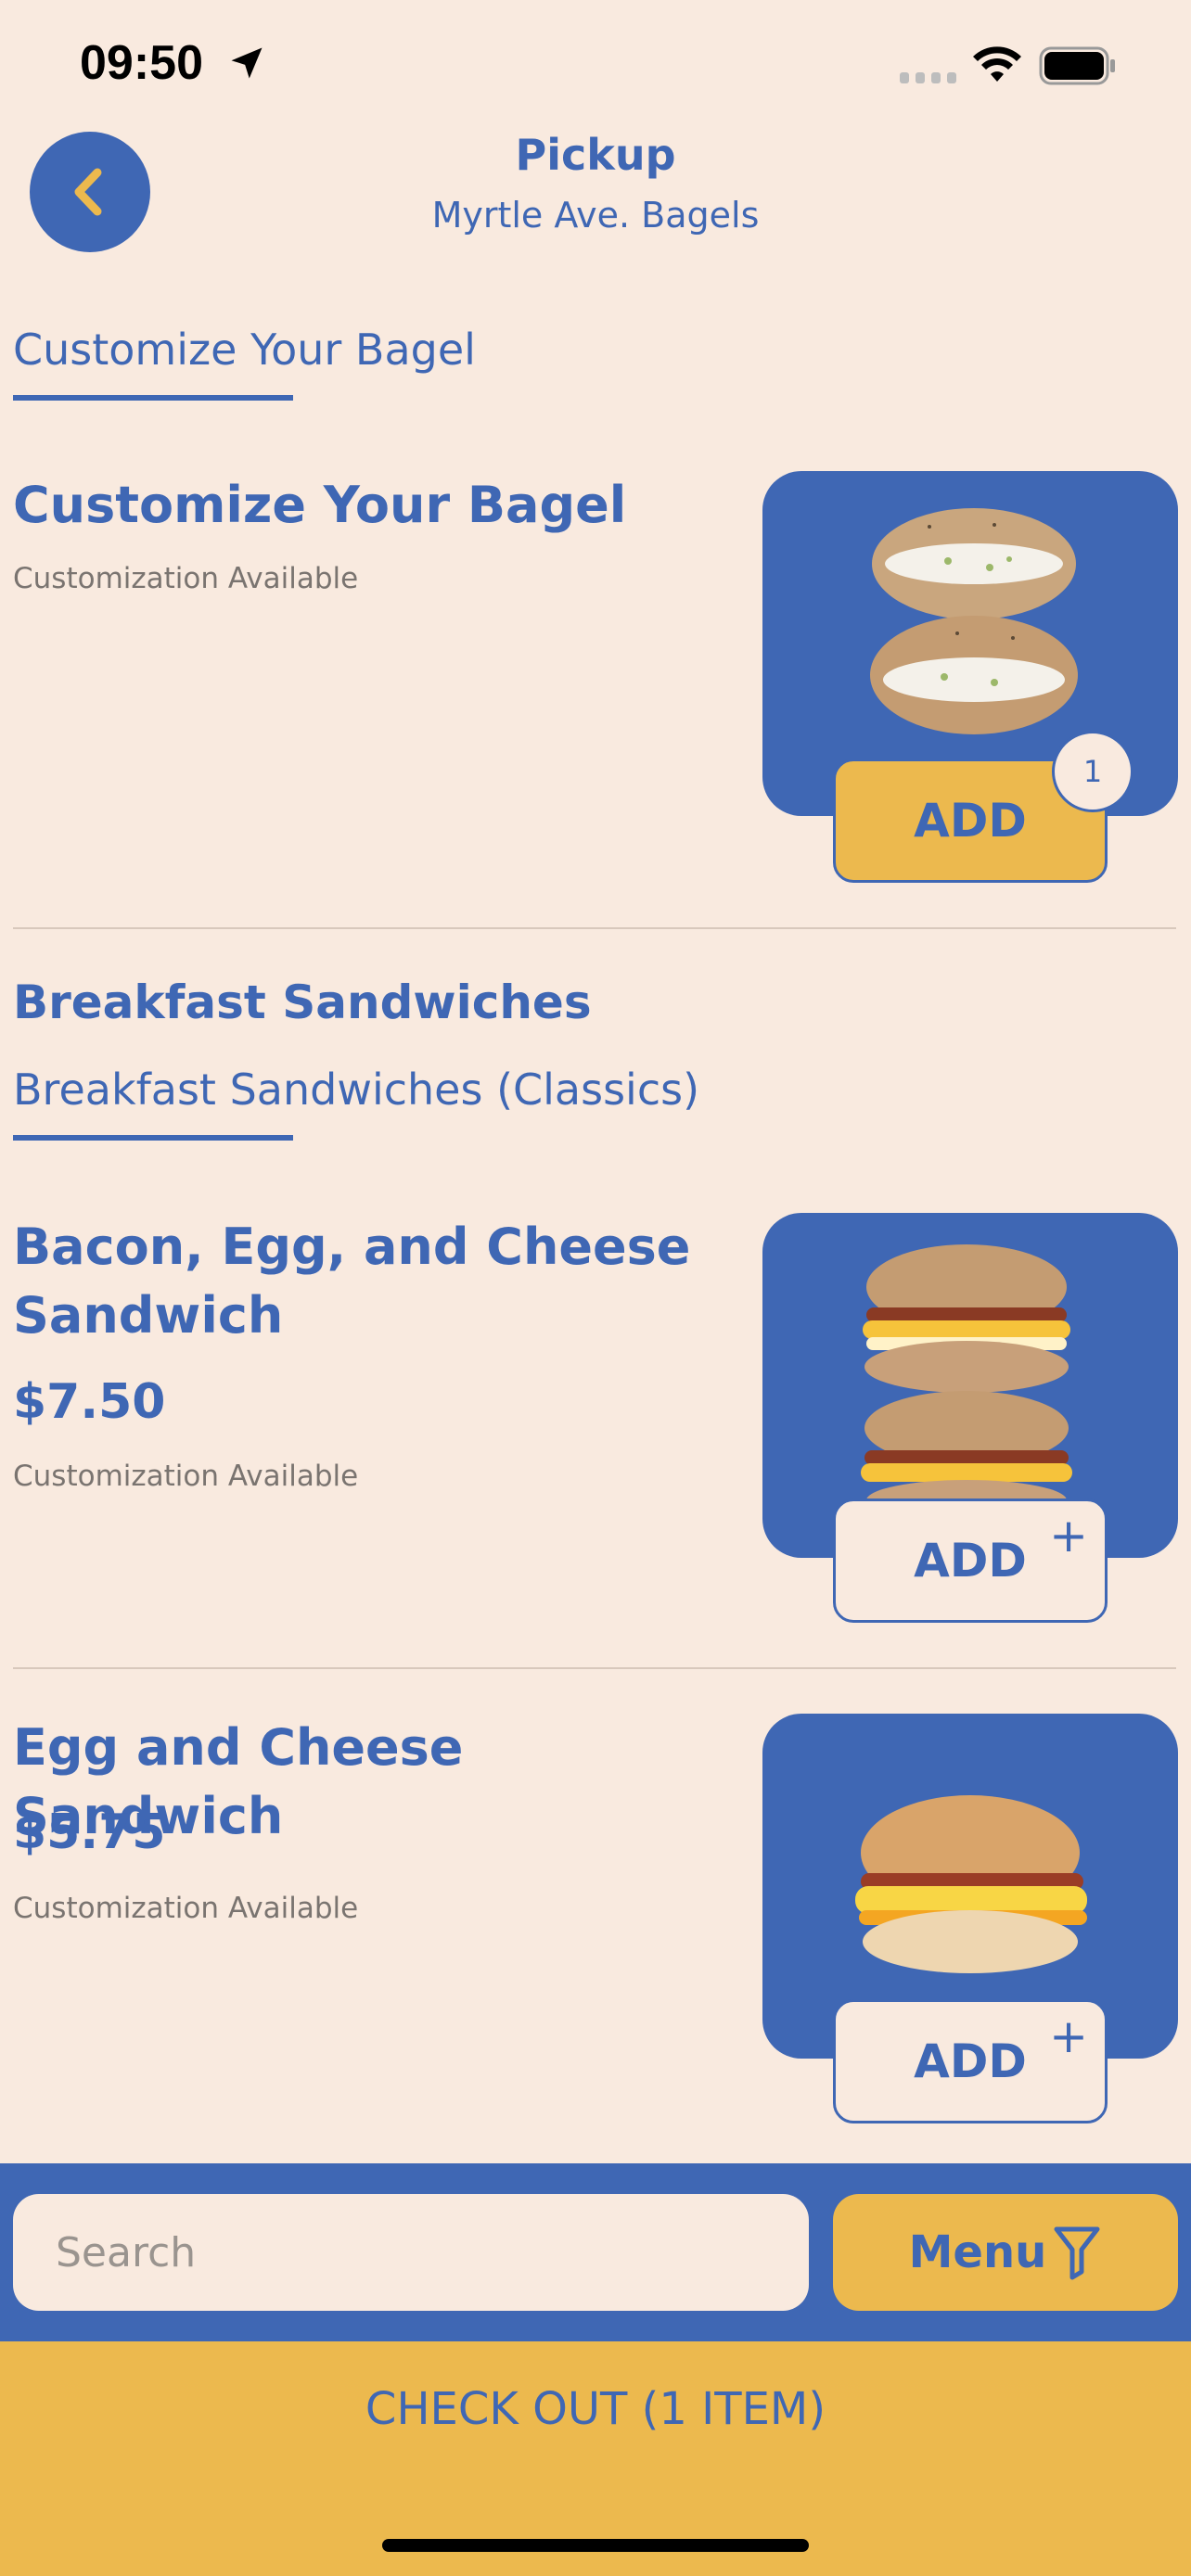 This screenshot has height=2576, width=1191. I want to click on cellular-signal-icon, so click(928, 77).